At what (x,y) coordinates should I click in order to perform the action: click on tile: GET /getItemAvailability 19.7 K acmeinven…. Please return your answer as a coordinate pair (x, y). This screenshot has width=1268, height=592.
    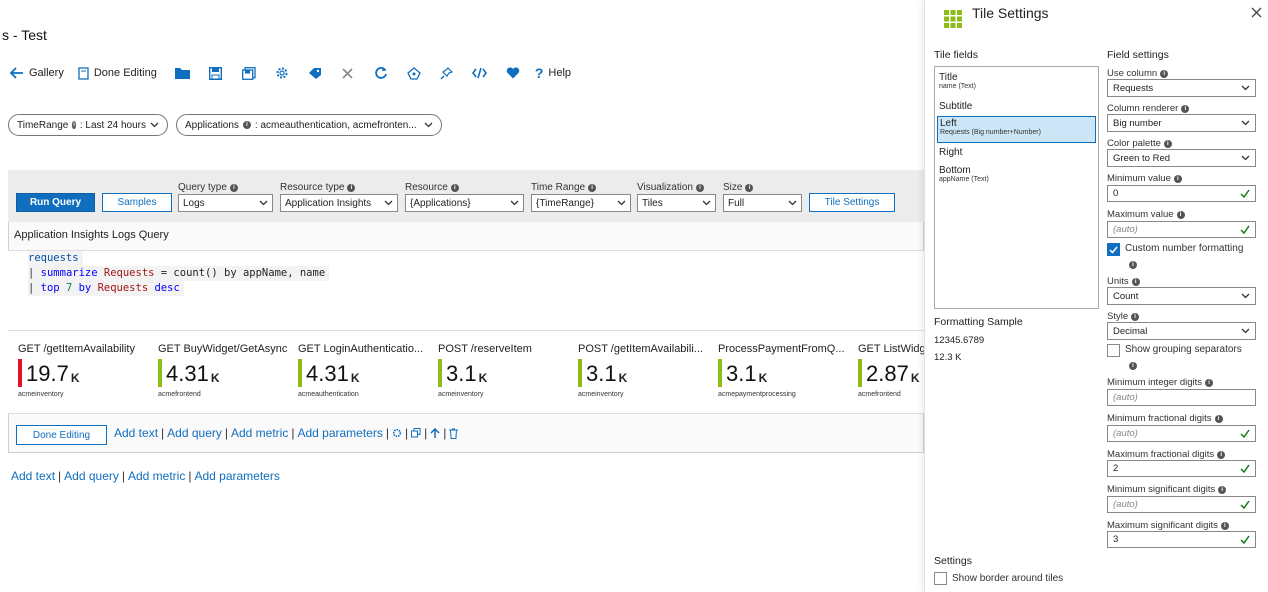
    Looking at the image, I should click on (86, 373).